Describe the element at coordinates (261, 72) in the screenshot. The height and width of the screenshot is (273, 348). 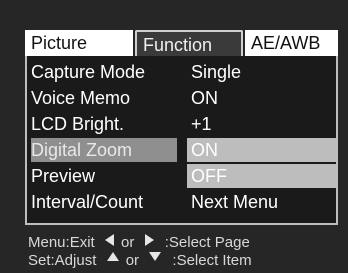
I see `menu-row-value: Single` at that location.